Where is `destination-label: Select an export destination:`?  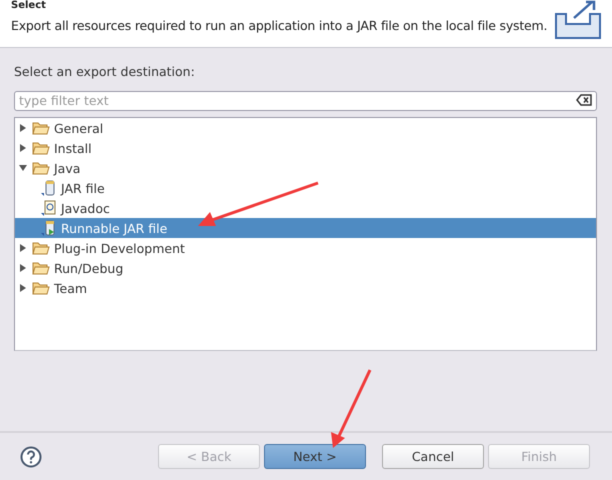
destination-label: Select an export destination: is located at coordinates (105, 72).